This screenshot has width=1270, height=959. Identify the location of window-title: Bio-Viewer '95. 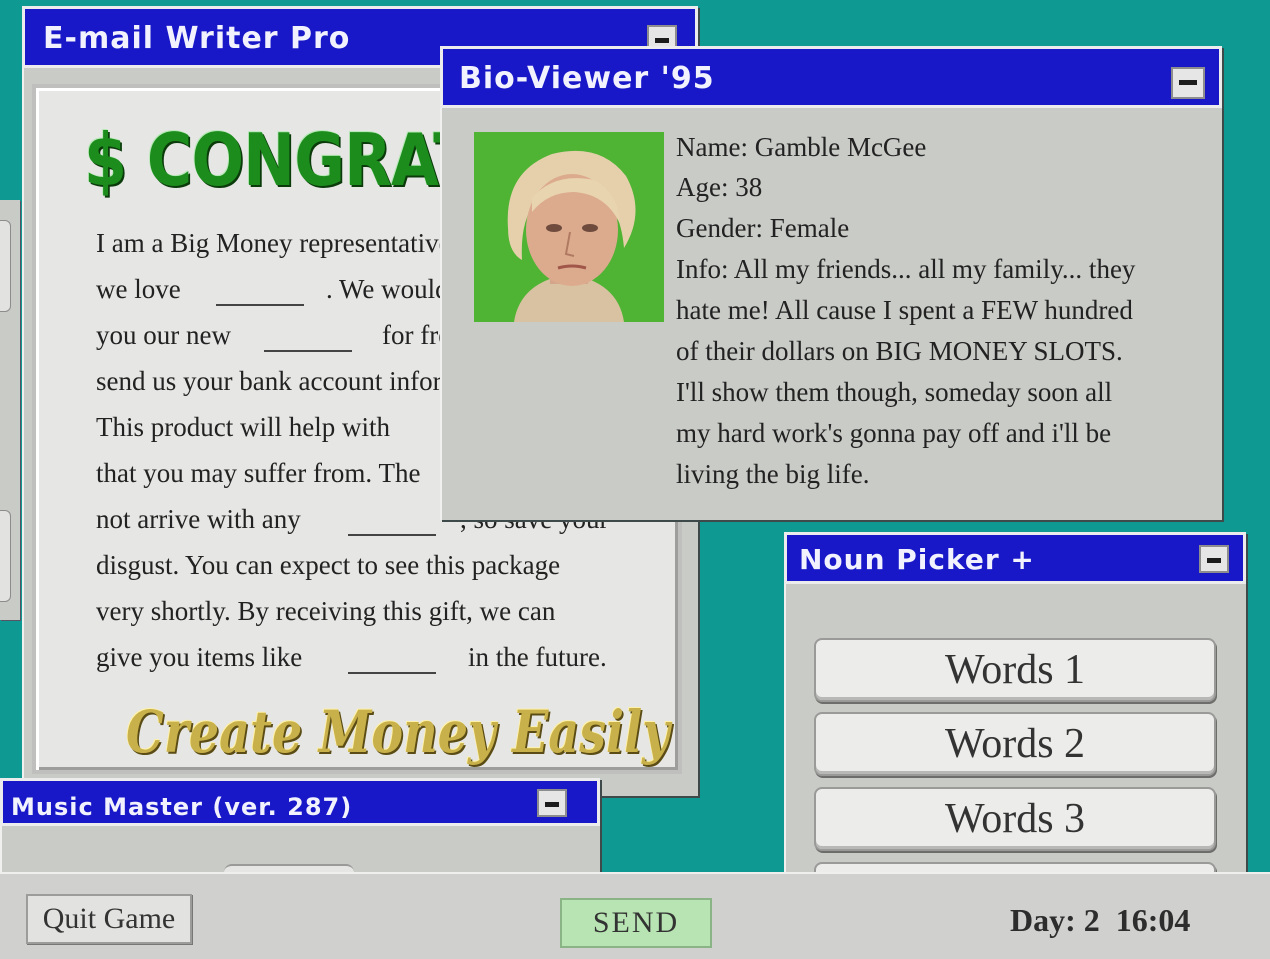
(587, 78).